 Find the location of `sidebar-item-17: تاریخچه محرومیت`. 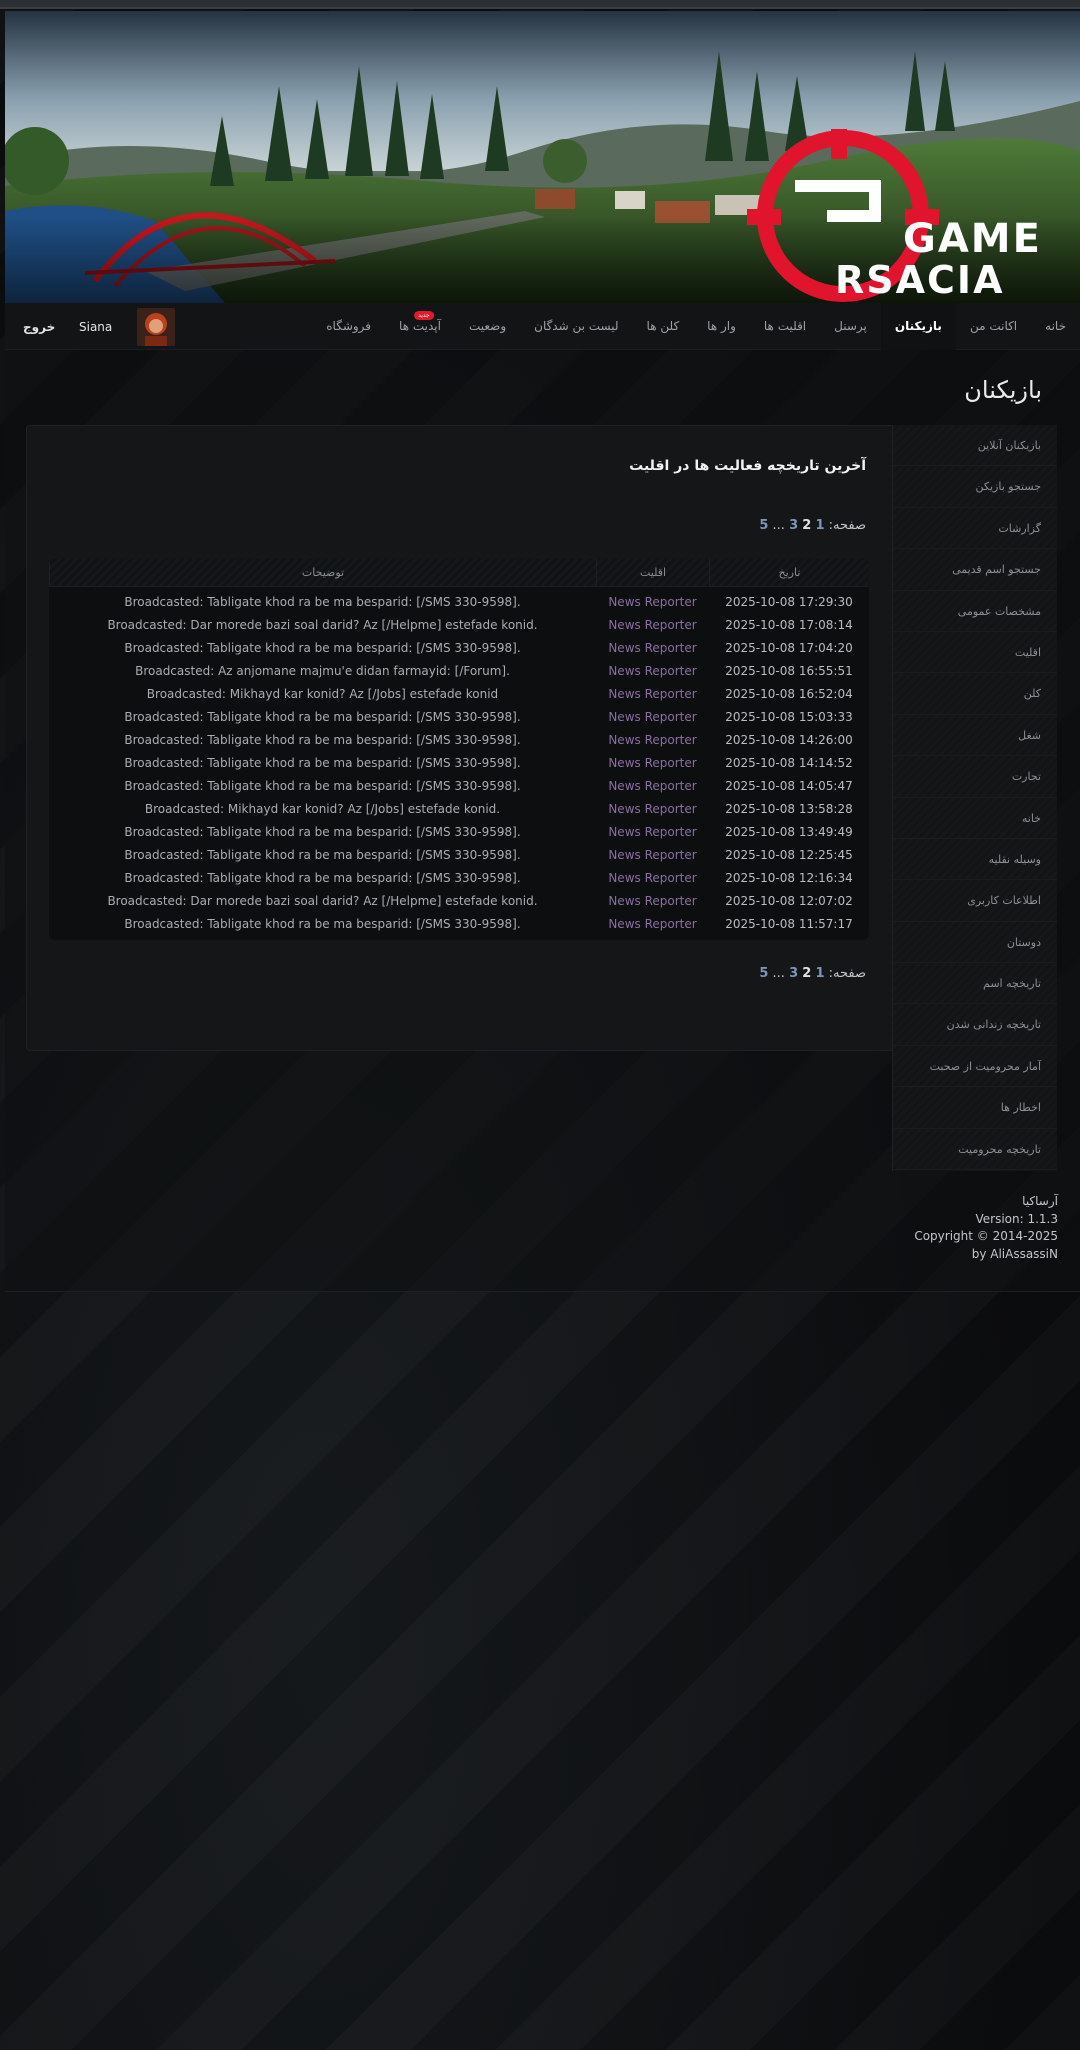

sidebar-item-17: تاریخچه محرومیت is located at coordinates (975, 1149).